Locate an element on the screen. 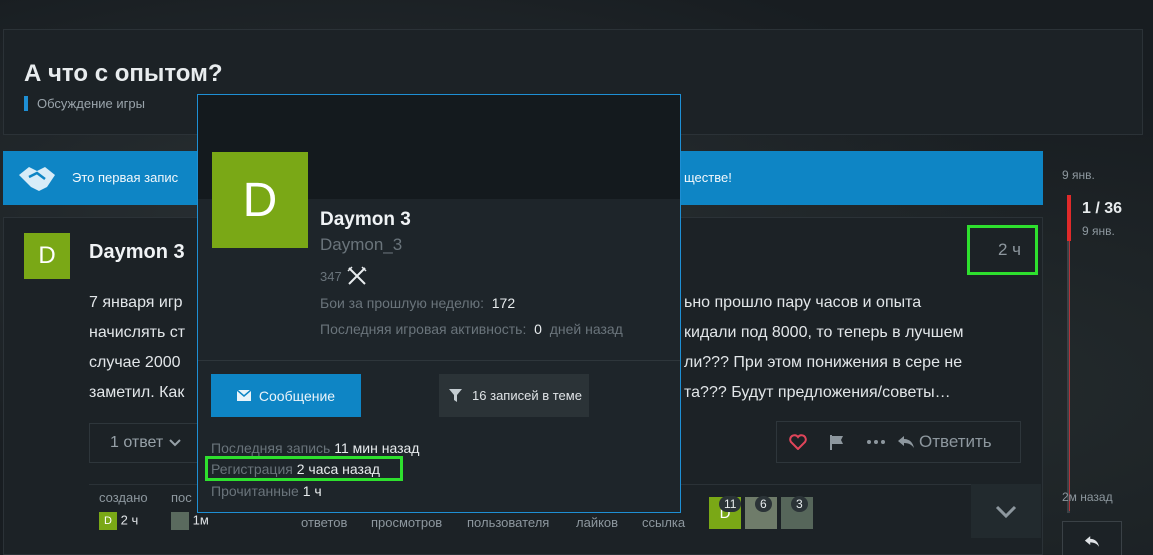  users-label: пользователя is located at coordinates (508, 522).